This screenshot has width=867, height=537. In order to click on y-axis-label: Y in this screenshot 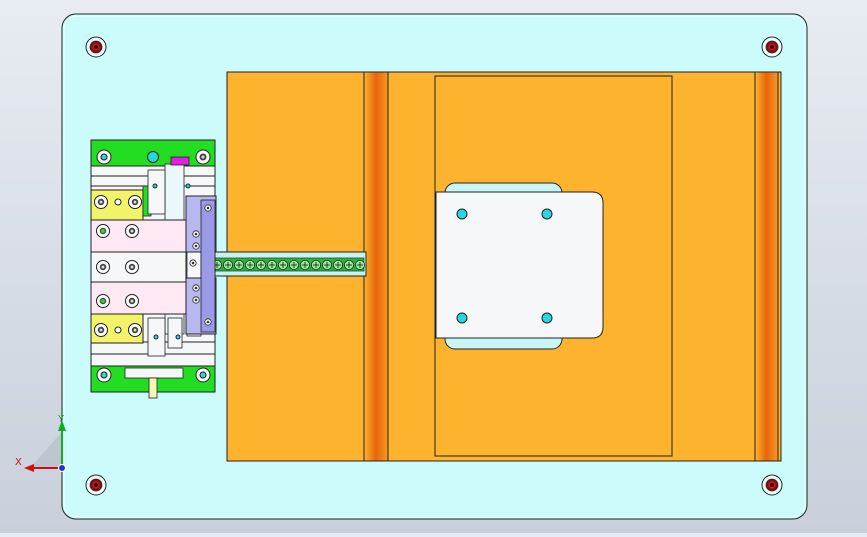, I will do `click(61, 419)`.